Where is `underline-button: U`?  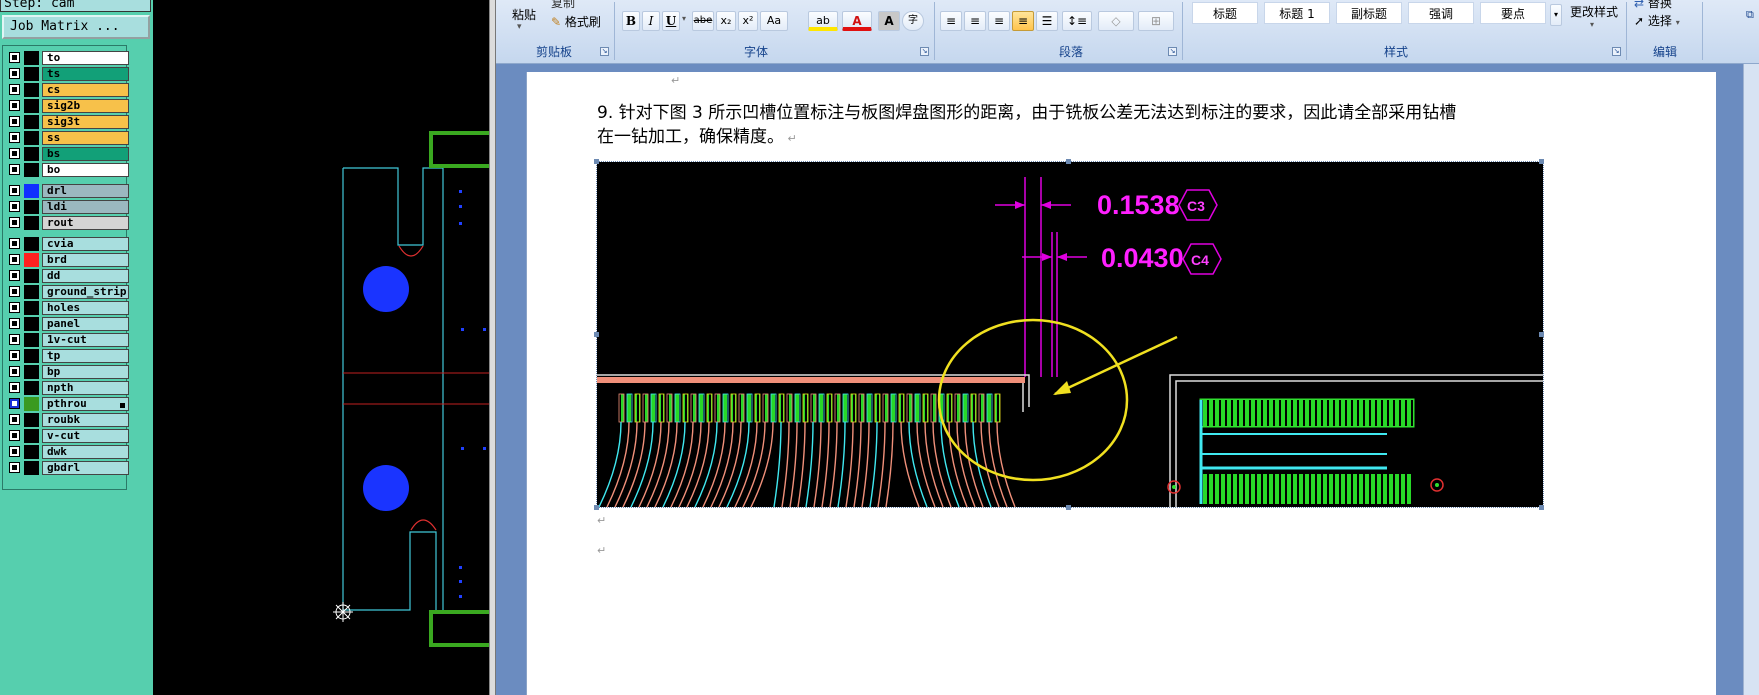 underline-button: U is located at coordinates (671, 21).